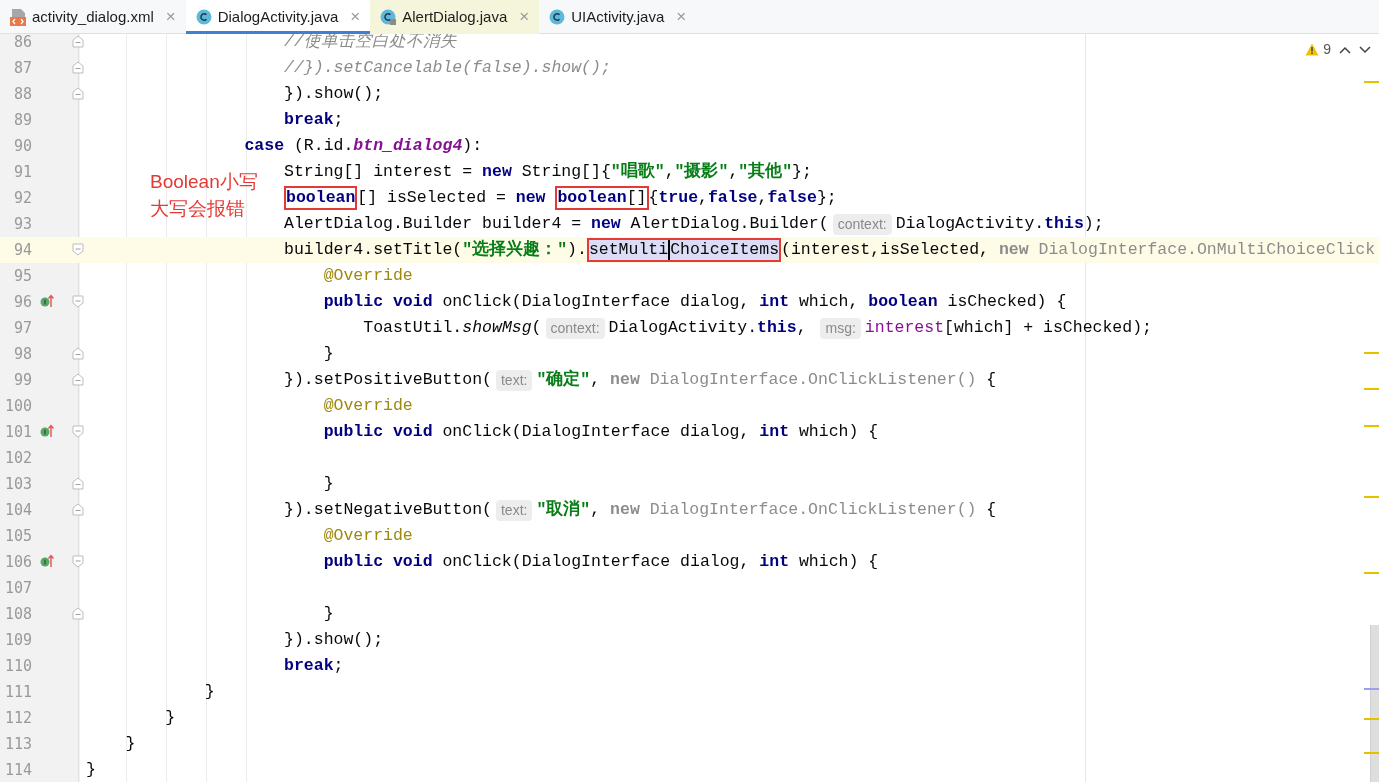 The height and width of the screenshot is (782, 1379). What do you see at coordinates (455, 17) in the screenshot?
I see `editor-tab: AlertDialog.java ×` at bounding box center [455, 17].